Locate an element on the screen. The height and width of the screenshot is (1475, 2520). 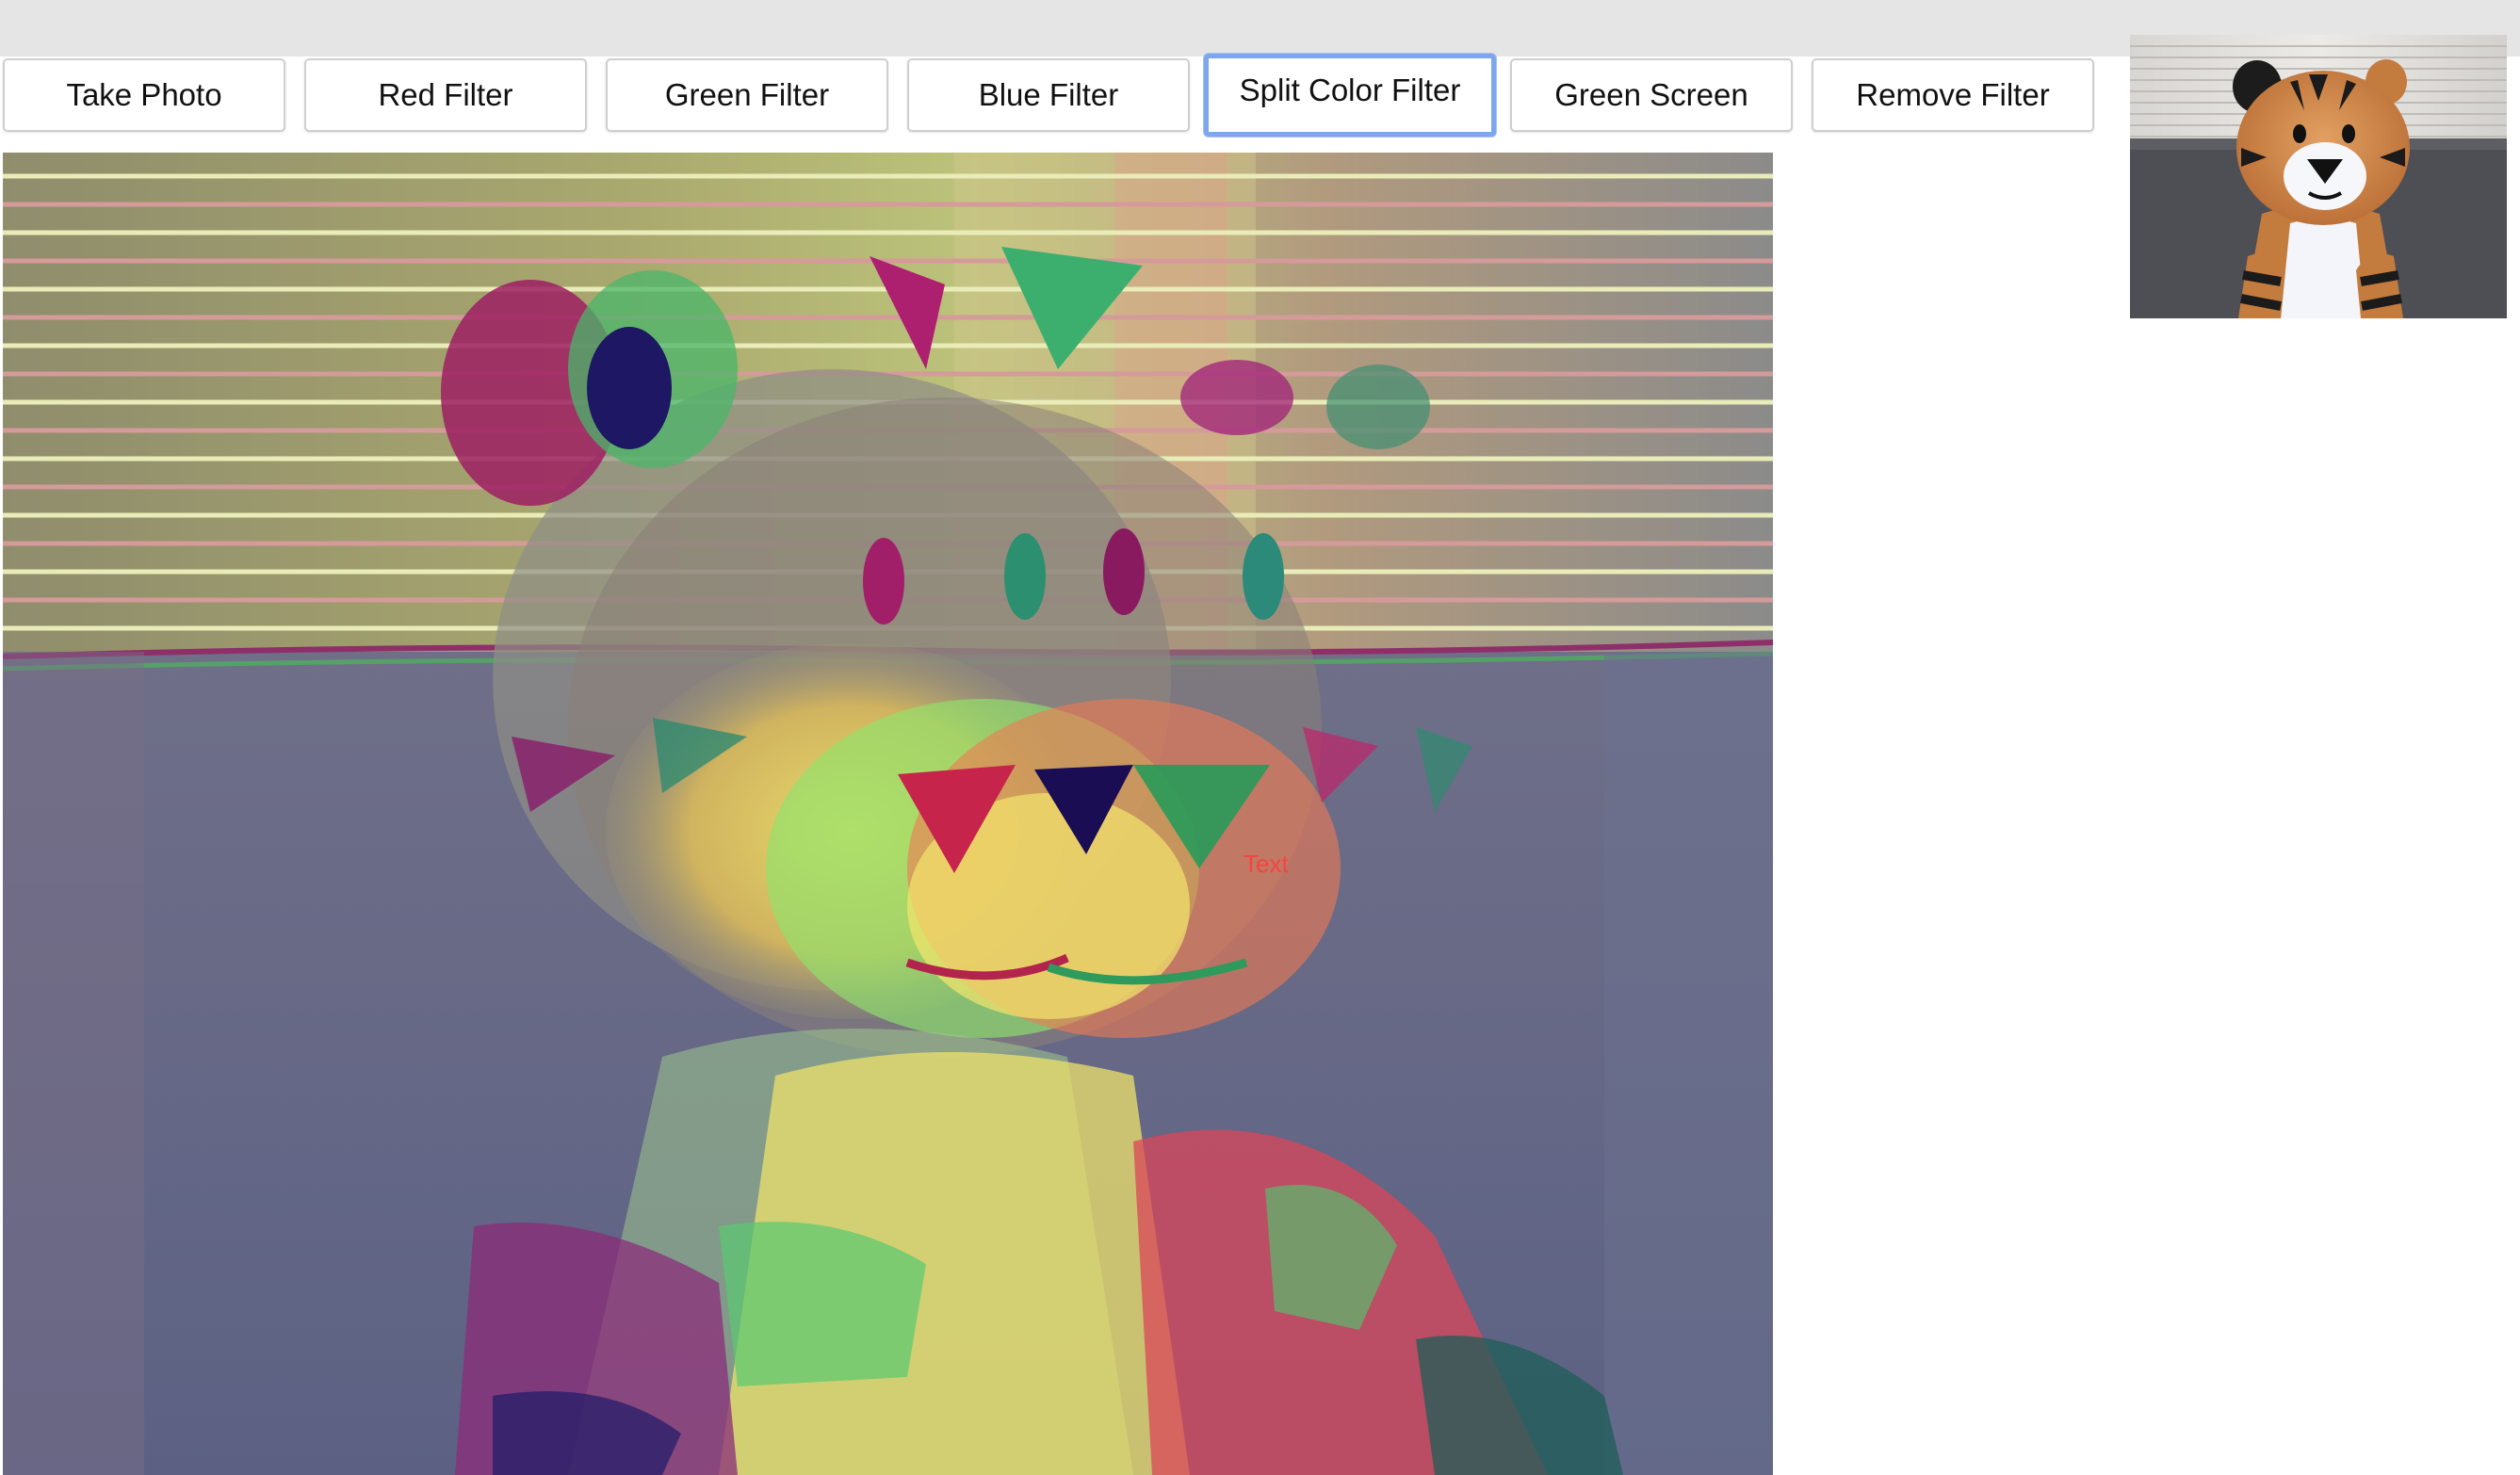
red-filter-button: Red Filter is located at coordinates (445, 95).